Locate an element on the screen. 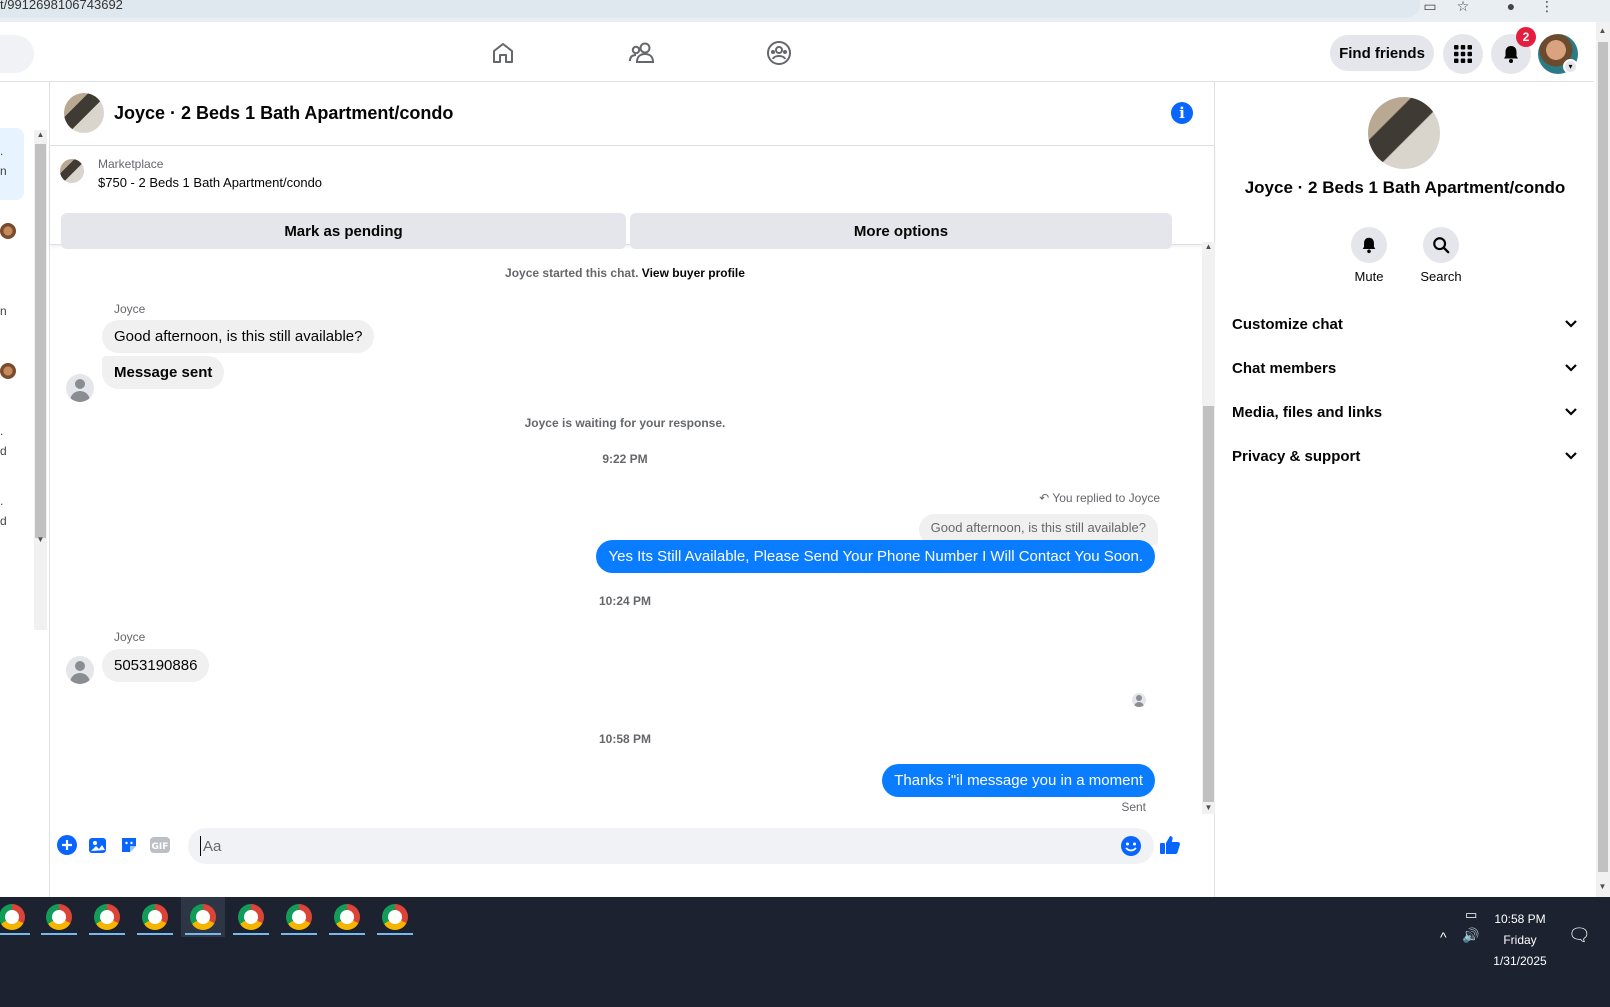 This screenshot has height=1007, width=1610. address-bar: t/9912698106743692 is located at coordinates (710, 9).